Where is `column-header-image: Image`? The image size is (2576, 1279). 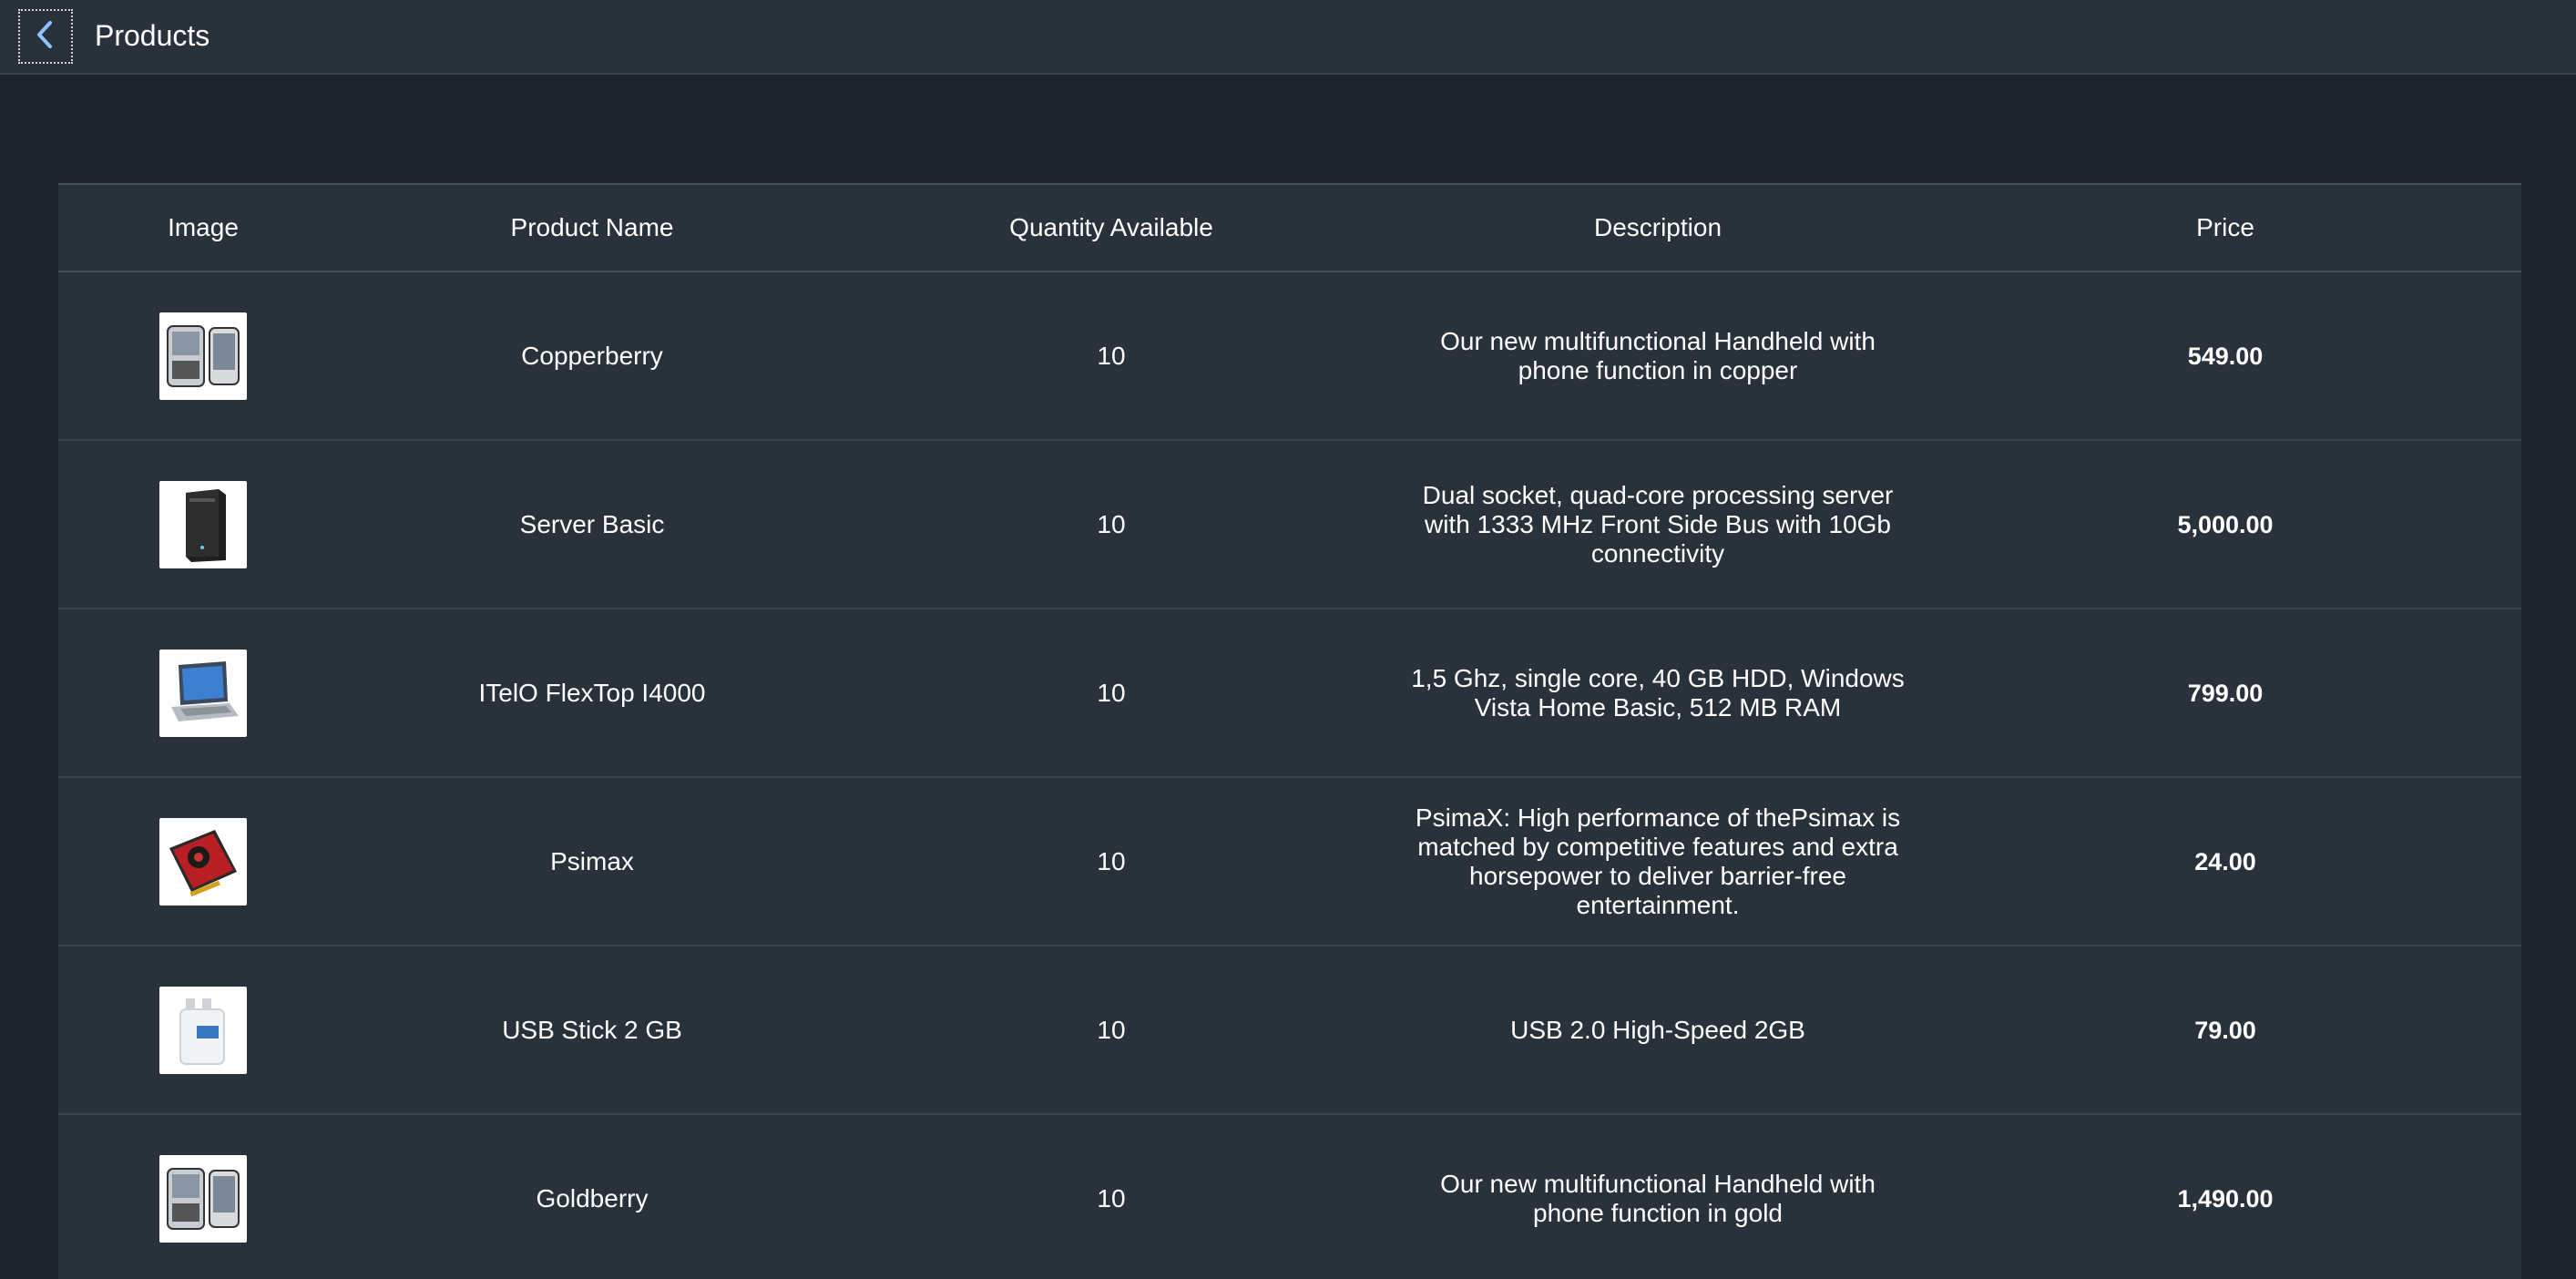
column-header-image: Image is located at coordinates (203, 227).